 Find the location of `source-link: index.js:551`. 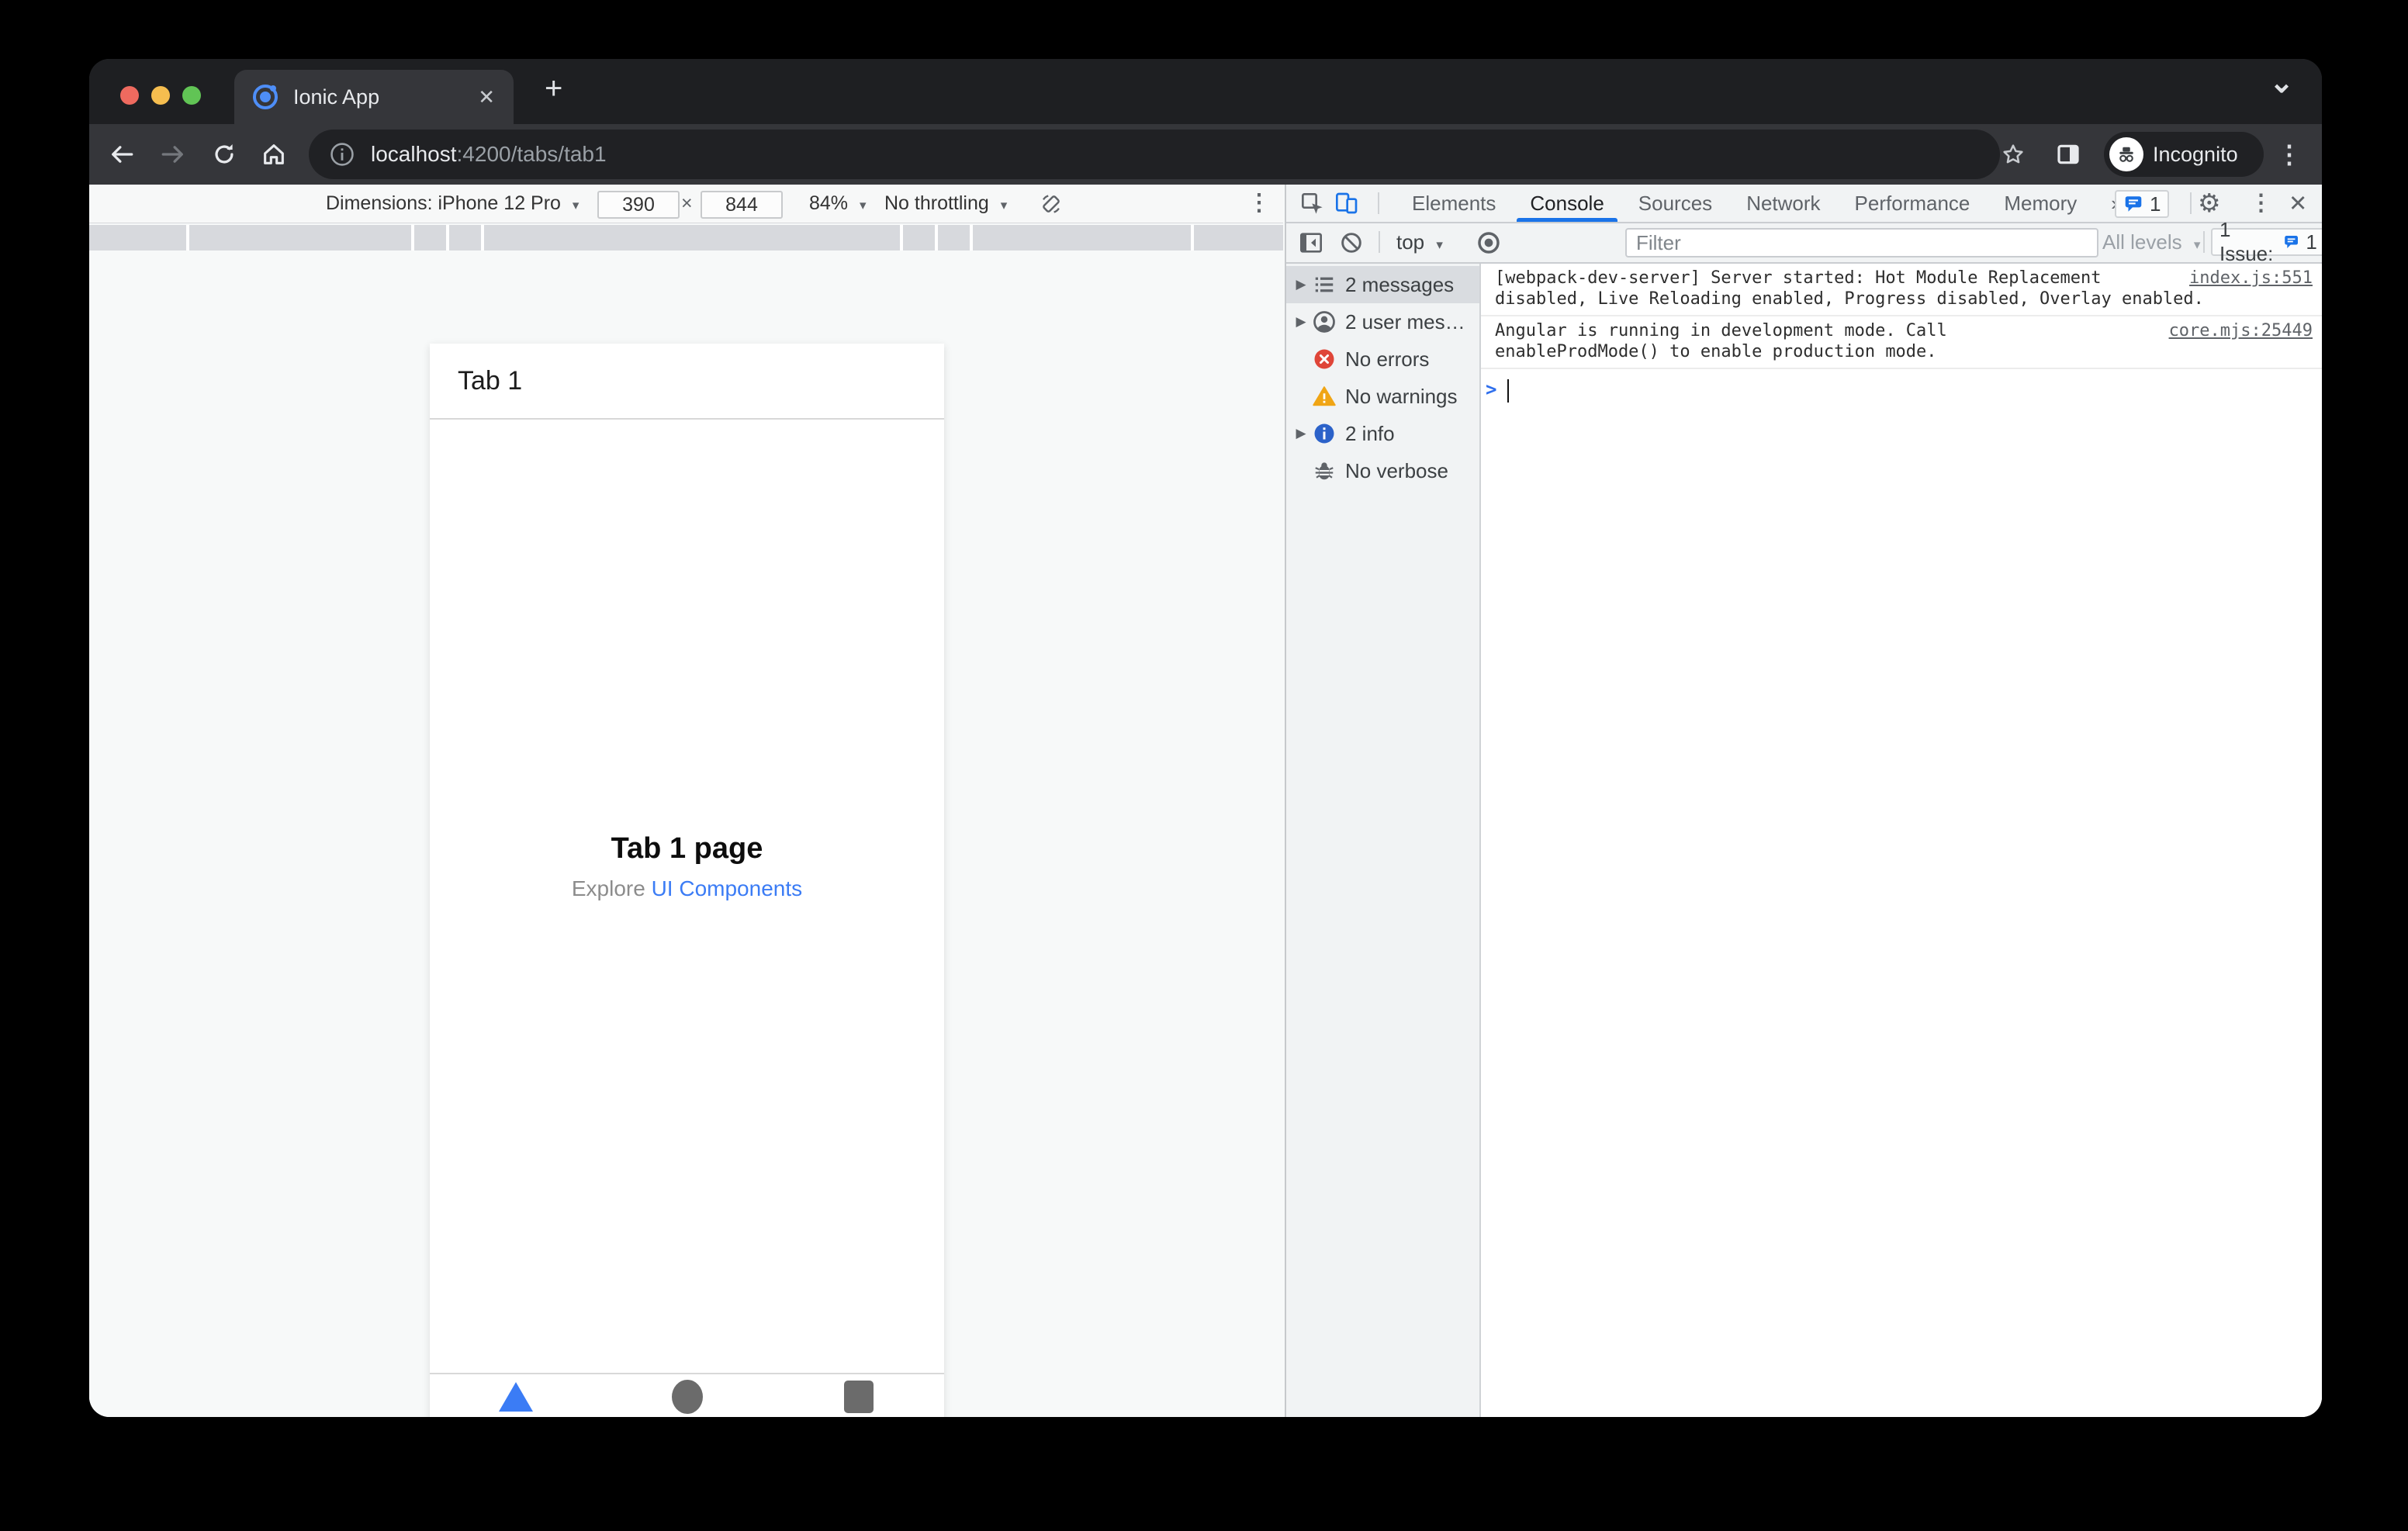

source-link: index.js:551 is located at coordinates (2251, 278).